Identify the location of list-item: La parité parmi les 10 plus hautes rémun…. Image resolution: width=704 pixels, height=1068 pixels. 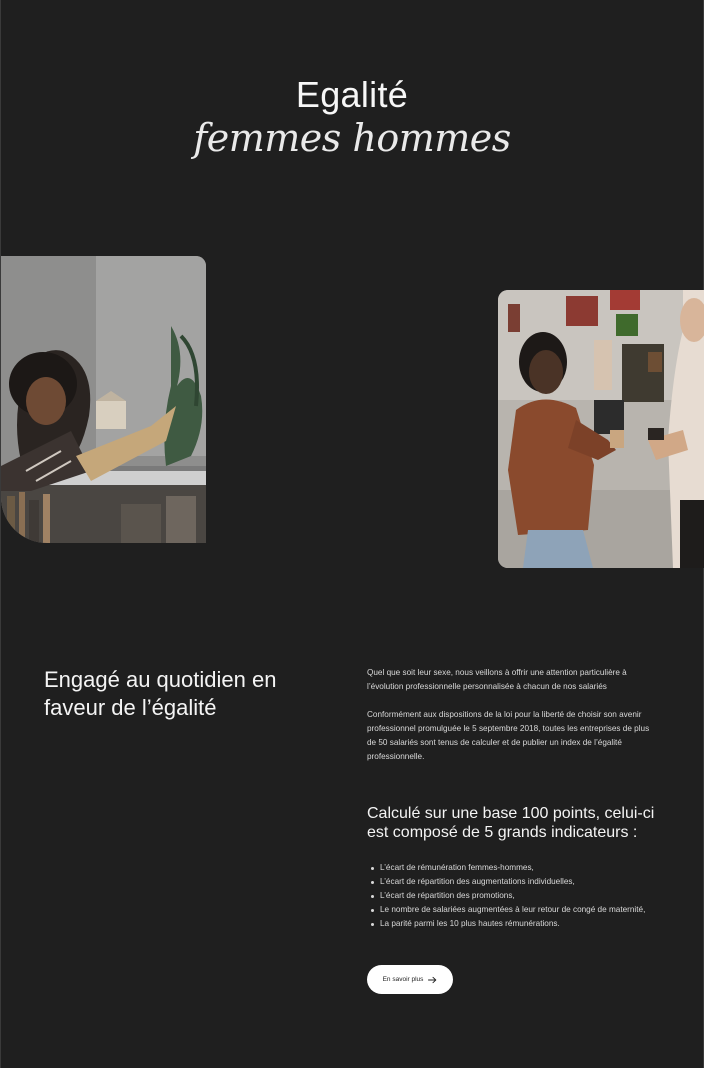
(512, 924).